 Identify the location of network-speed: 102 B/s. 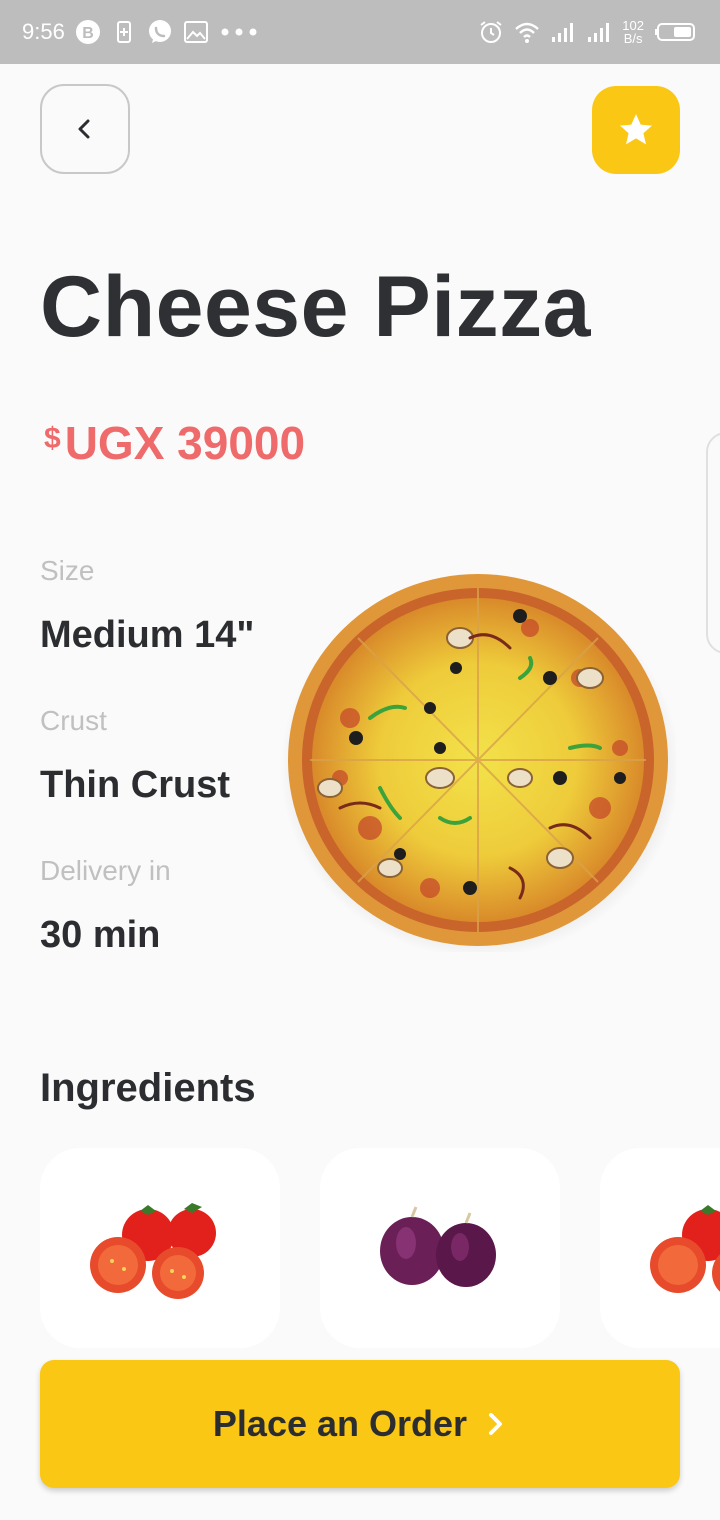
(633, 32).